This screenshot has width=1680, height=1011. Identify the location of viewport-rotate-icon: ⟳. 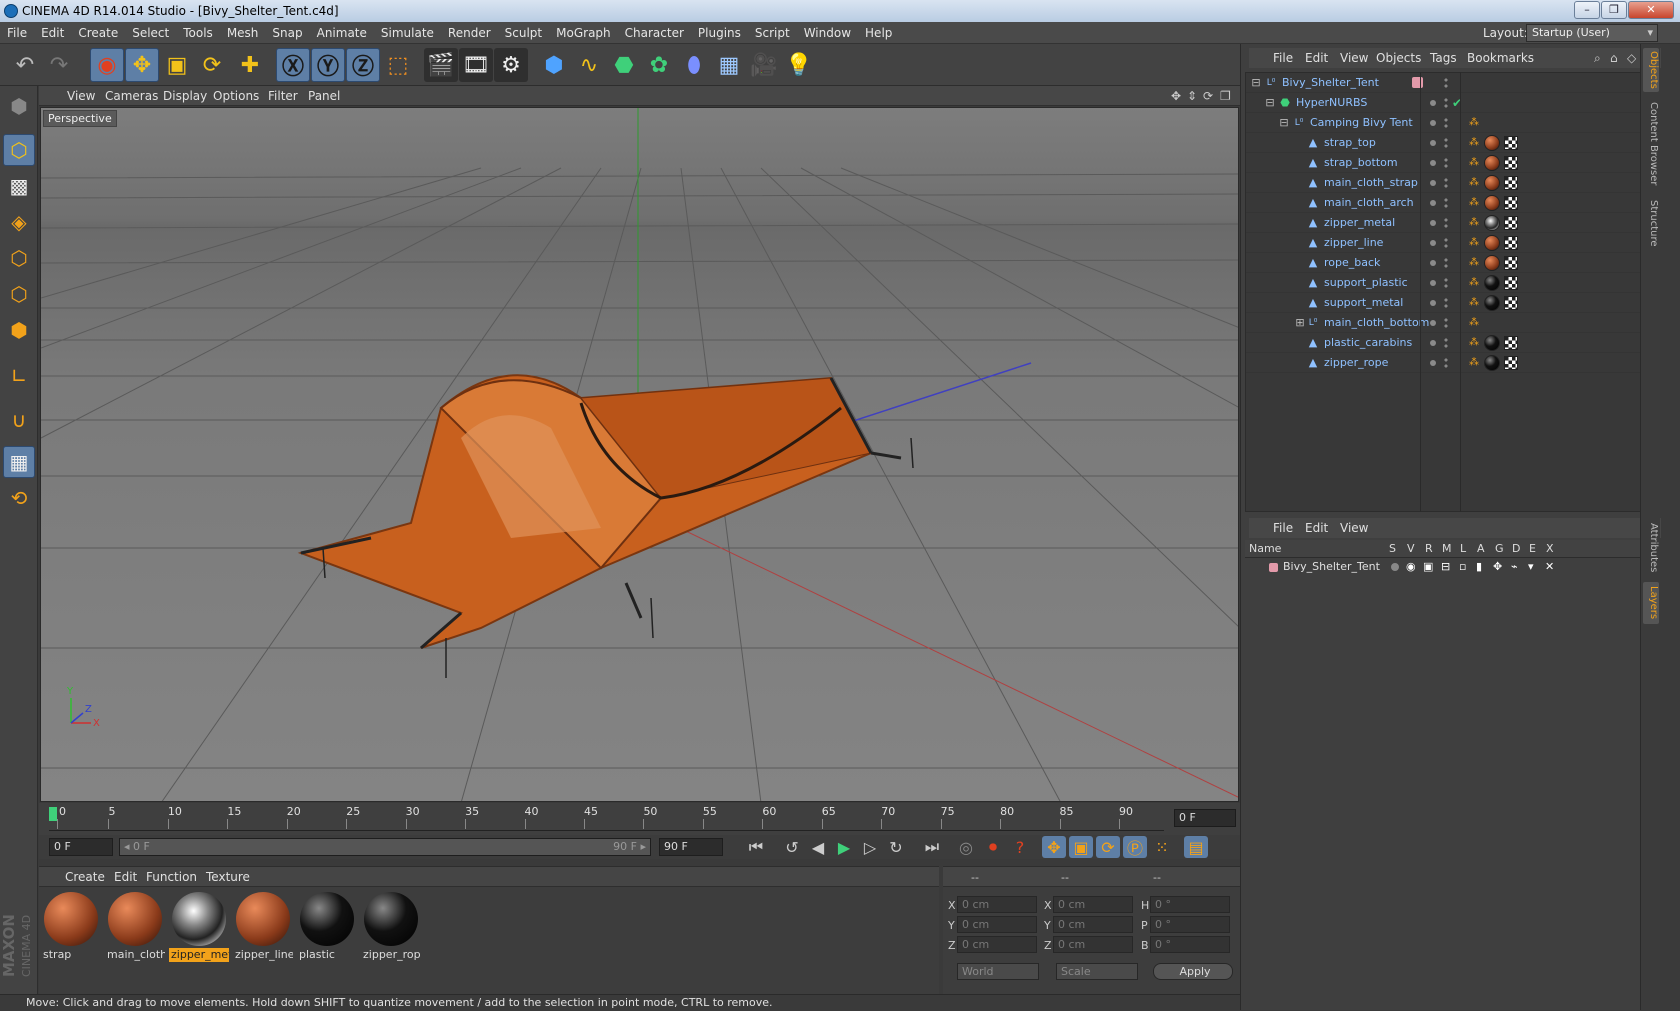
(1208, 96).